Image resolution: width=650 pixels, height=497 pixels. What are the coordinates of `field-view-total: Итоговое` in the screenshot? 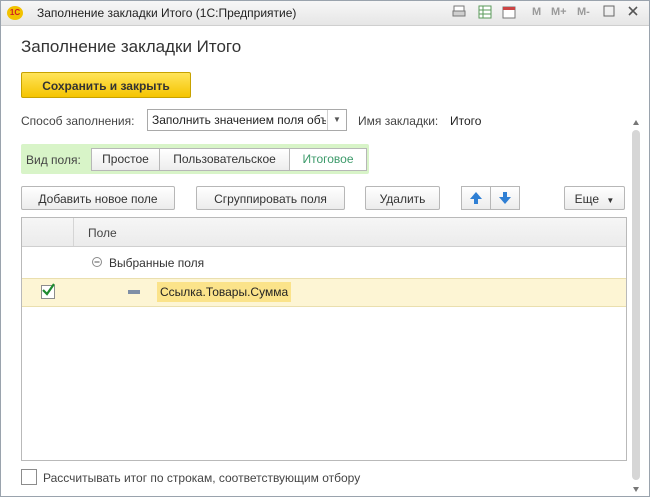 It's located at (328, 159).